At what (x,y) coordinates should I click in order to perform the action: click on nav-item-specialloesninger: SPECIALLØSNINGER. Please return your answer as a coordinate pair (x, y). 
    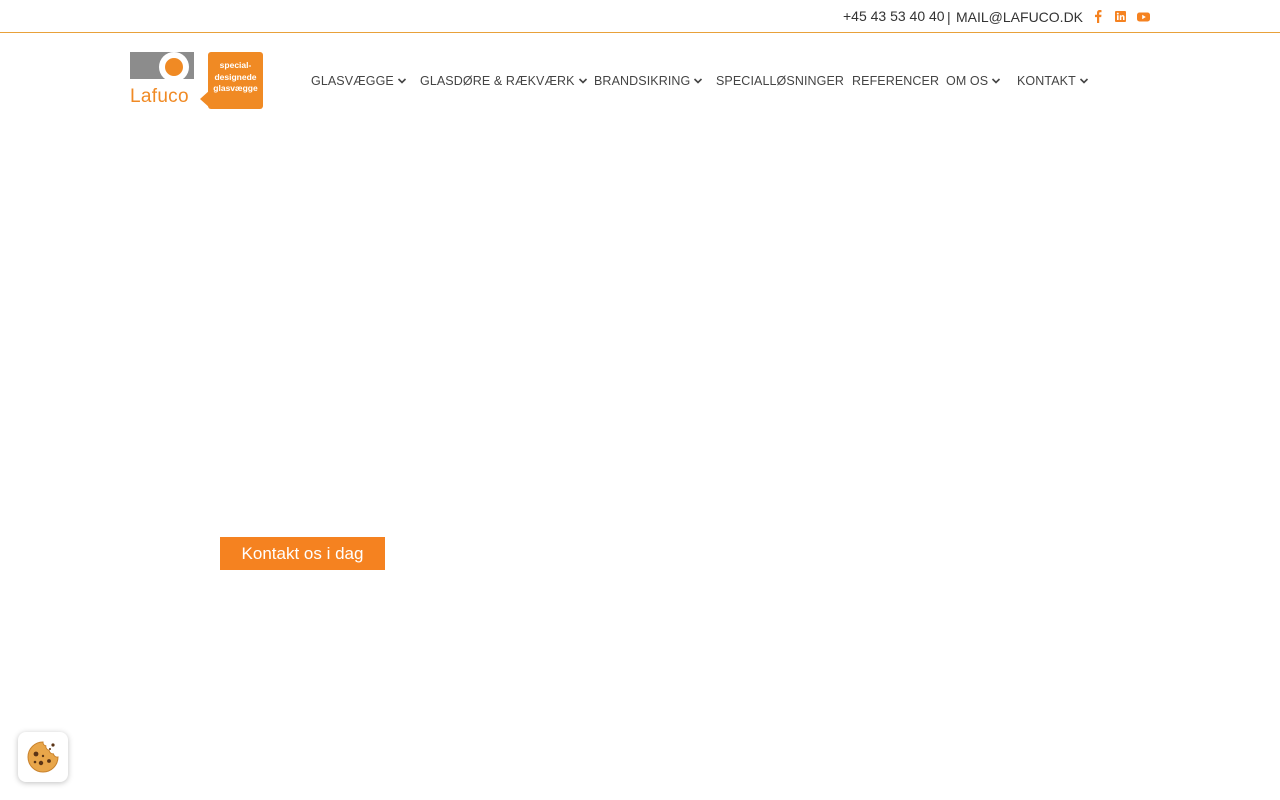
    Looking at the image, I should click on (780, 81).